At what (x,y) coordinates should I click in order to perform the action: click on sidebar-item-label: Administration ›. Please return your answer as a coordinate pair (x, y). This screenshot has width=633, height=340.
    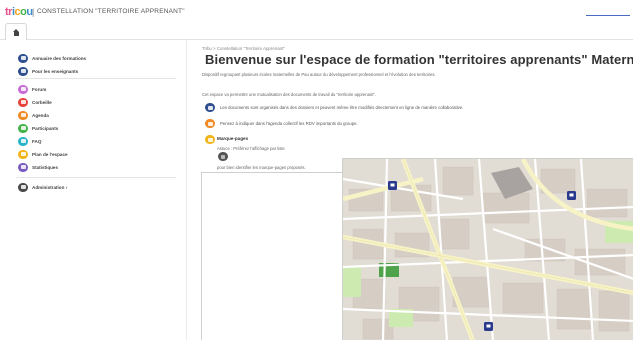
    Looking at the image, I should click on (50, 187).